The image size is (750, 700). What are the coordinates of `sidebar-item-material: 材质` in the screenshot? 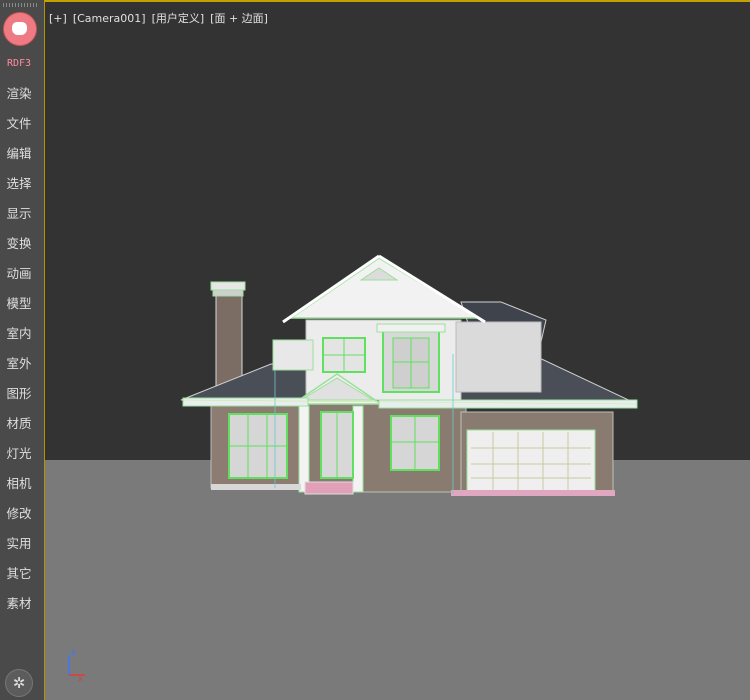 It's located at (19, 429).